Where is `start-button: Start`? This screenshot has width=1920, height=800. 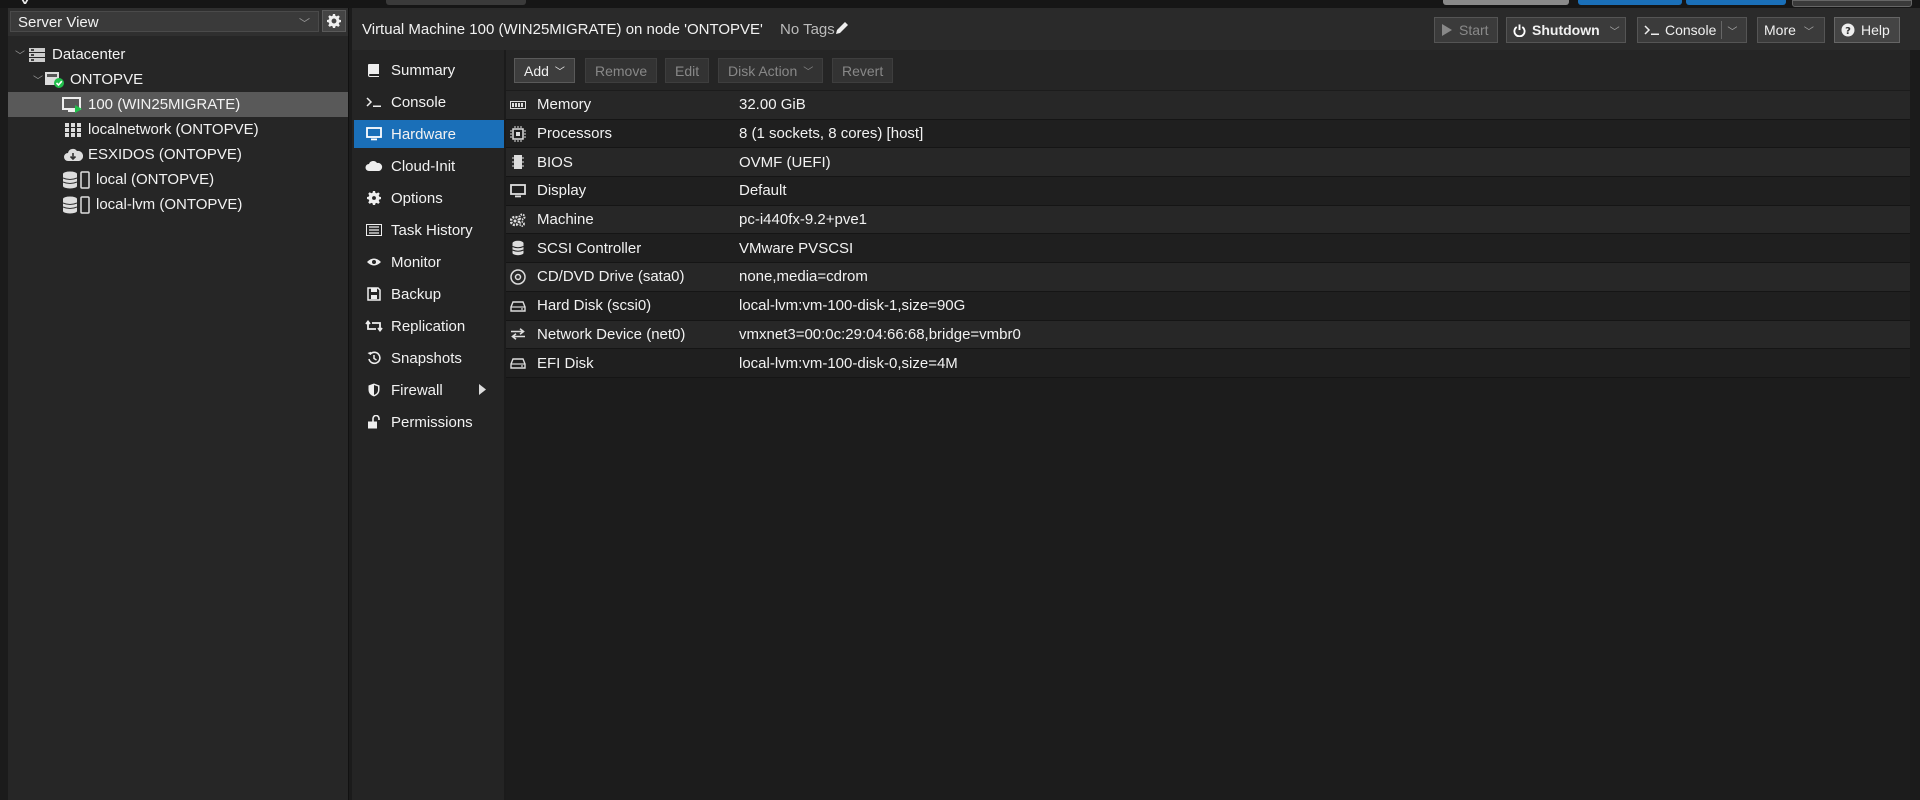 start-button: Start is located at coordinates (1466, 30).